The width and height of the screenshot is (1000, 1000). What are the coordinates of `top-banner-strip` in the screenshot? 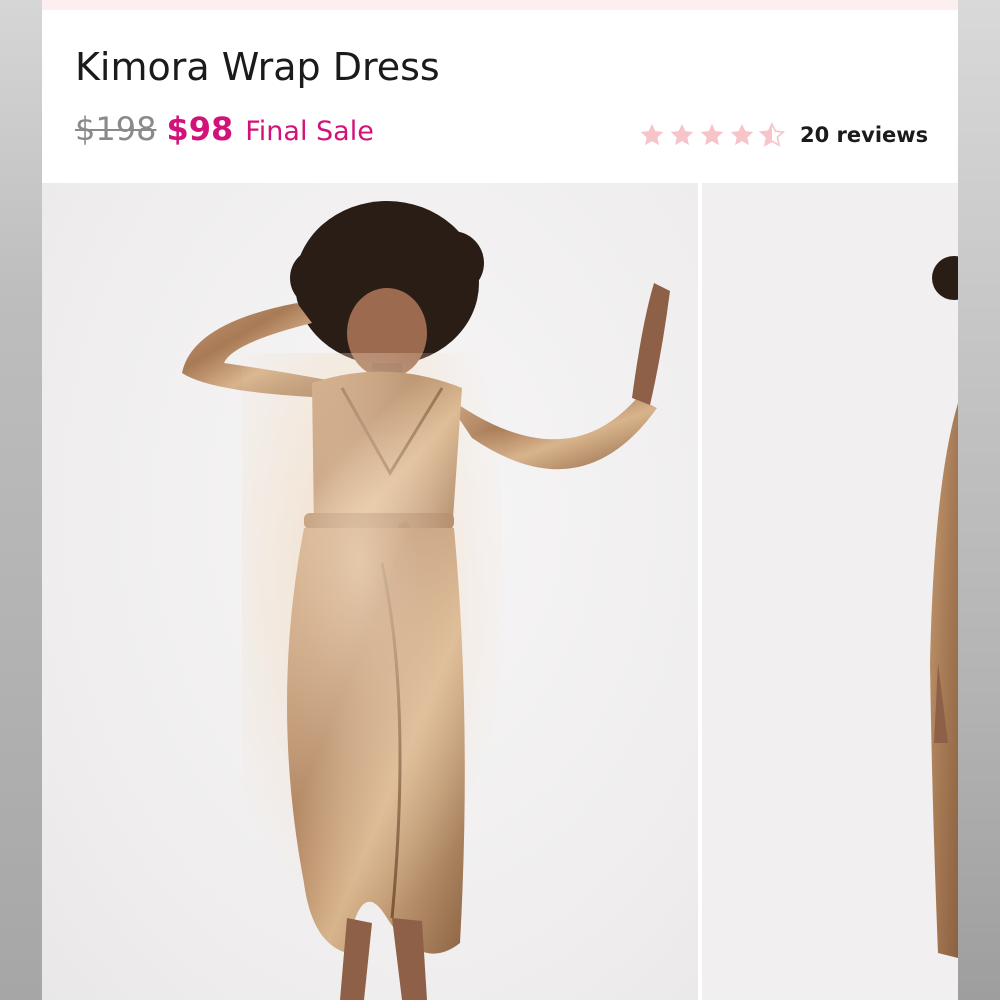 It's located at (500, 5).